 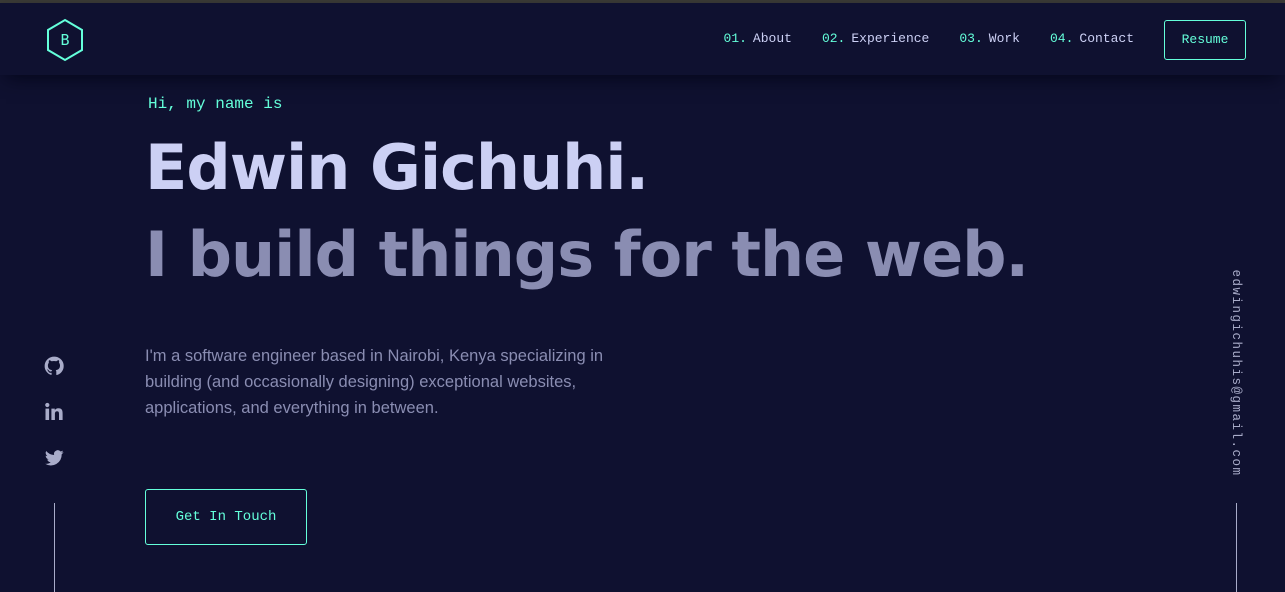 I want to click on nav-link-number: 04., so click(x=1061, y=38).